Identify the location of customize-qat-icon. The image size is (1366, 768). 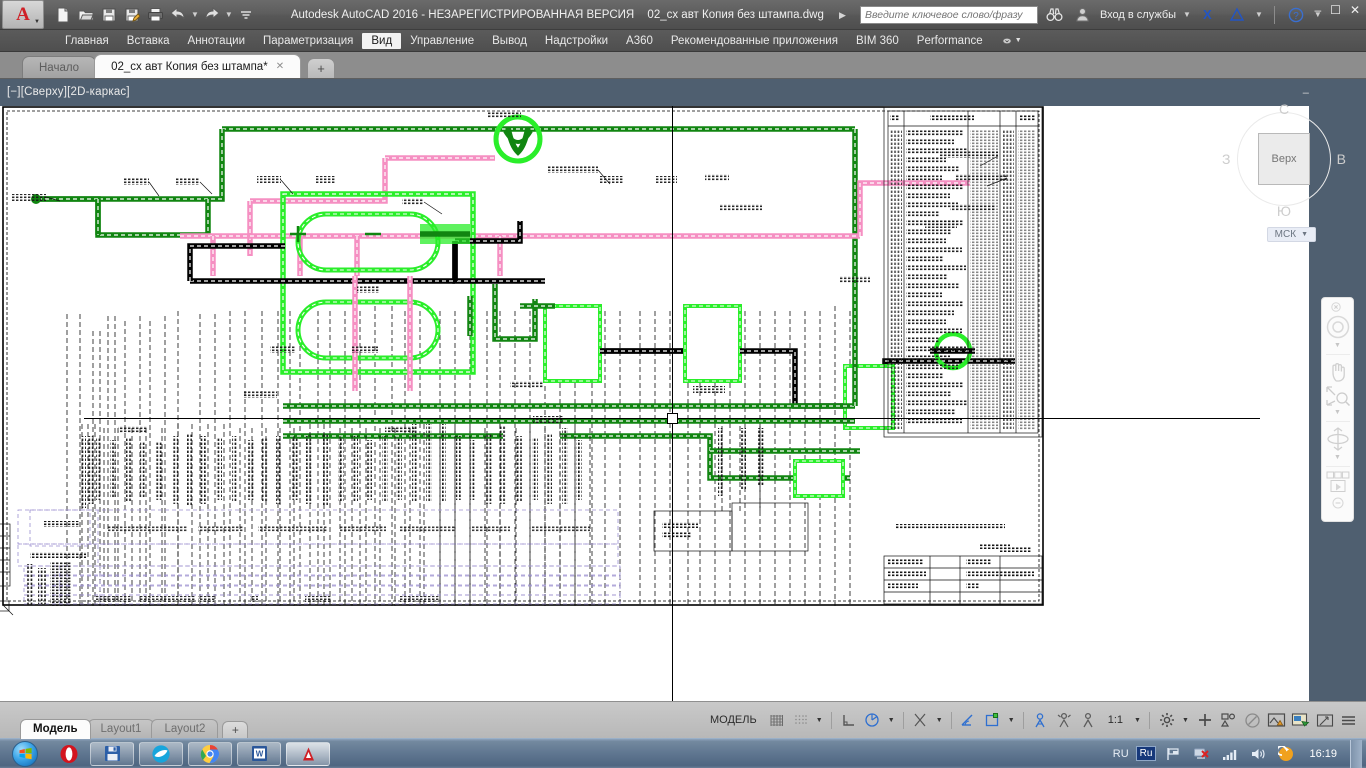
(246, 15).